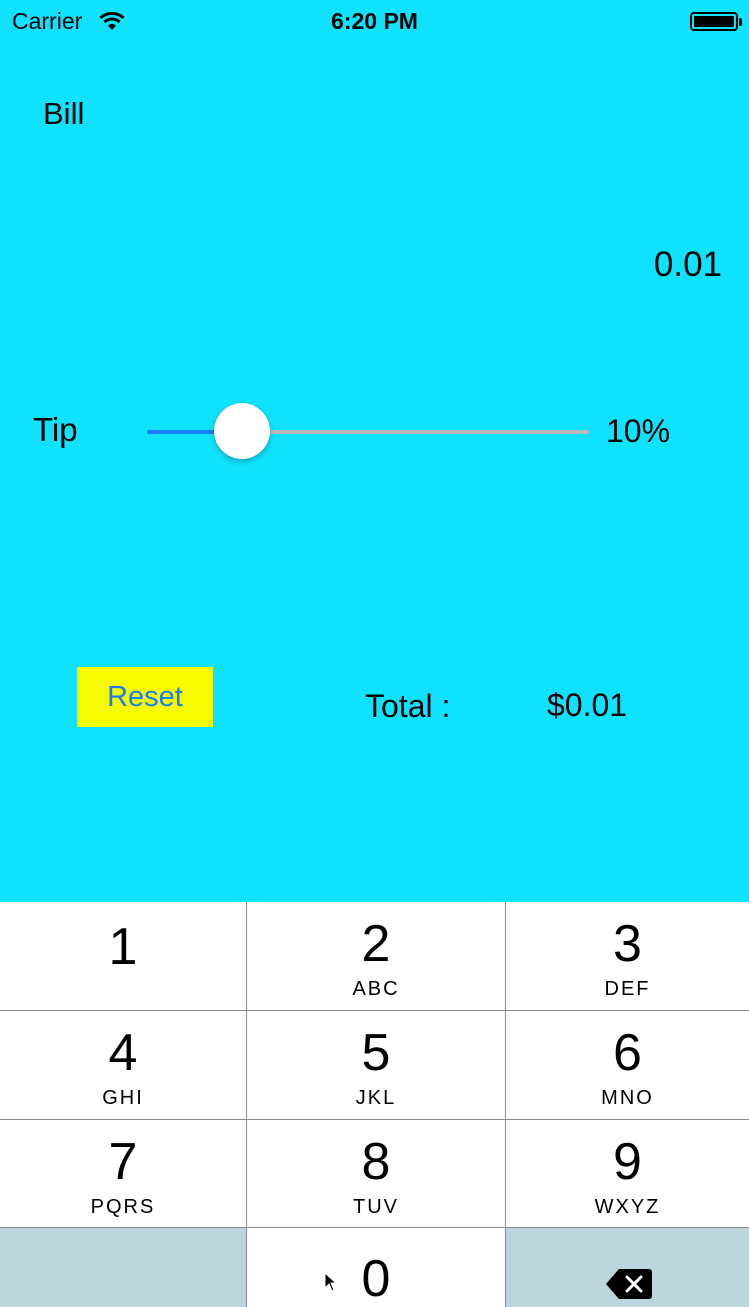 The image size is (749, 1307). Describe the element at coordinates (123, 1053) in the screenshot. I see `key-digit: 4` at that location.